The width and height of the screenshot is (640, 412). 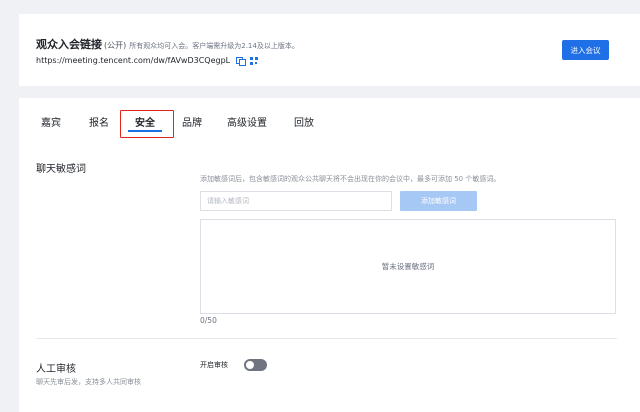 What do you see at coordinates (304, 121) in the screenshot?
I see `tab-replay: 回放` at bounding box center [304, 121].